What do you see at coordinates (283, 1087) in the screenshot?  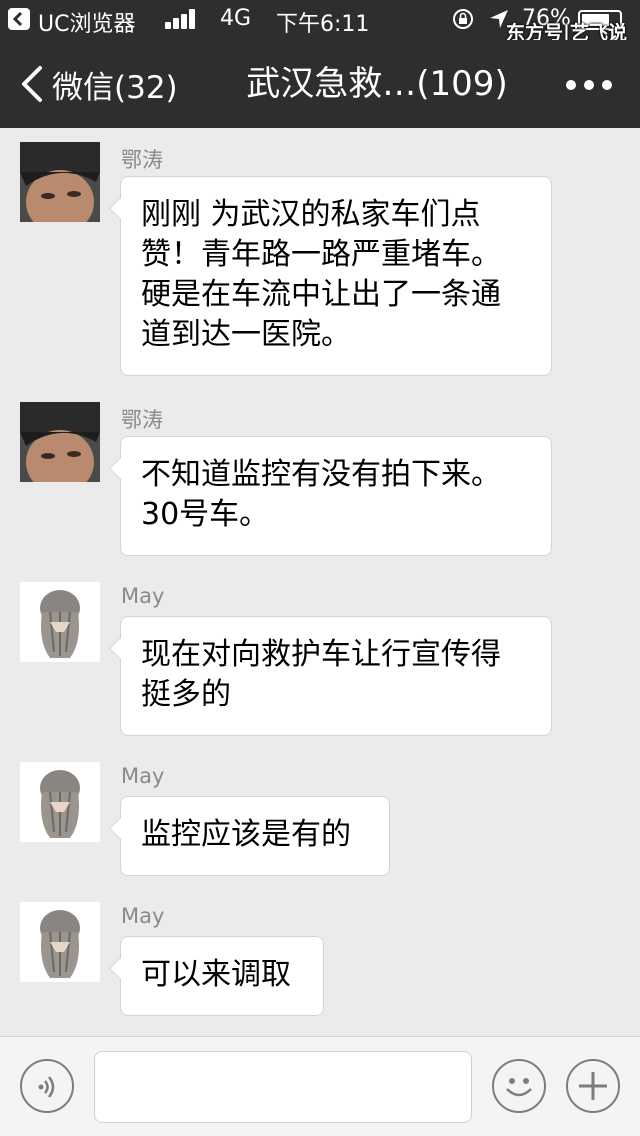 I see `message-input` at bounding box center [283, 1087].